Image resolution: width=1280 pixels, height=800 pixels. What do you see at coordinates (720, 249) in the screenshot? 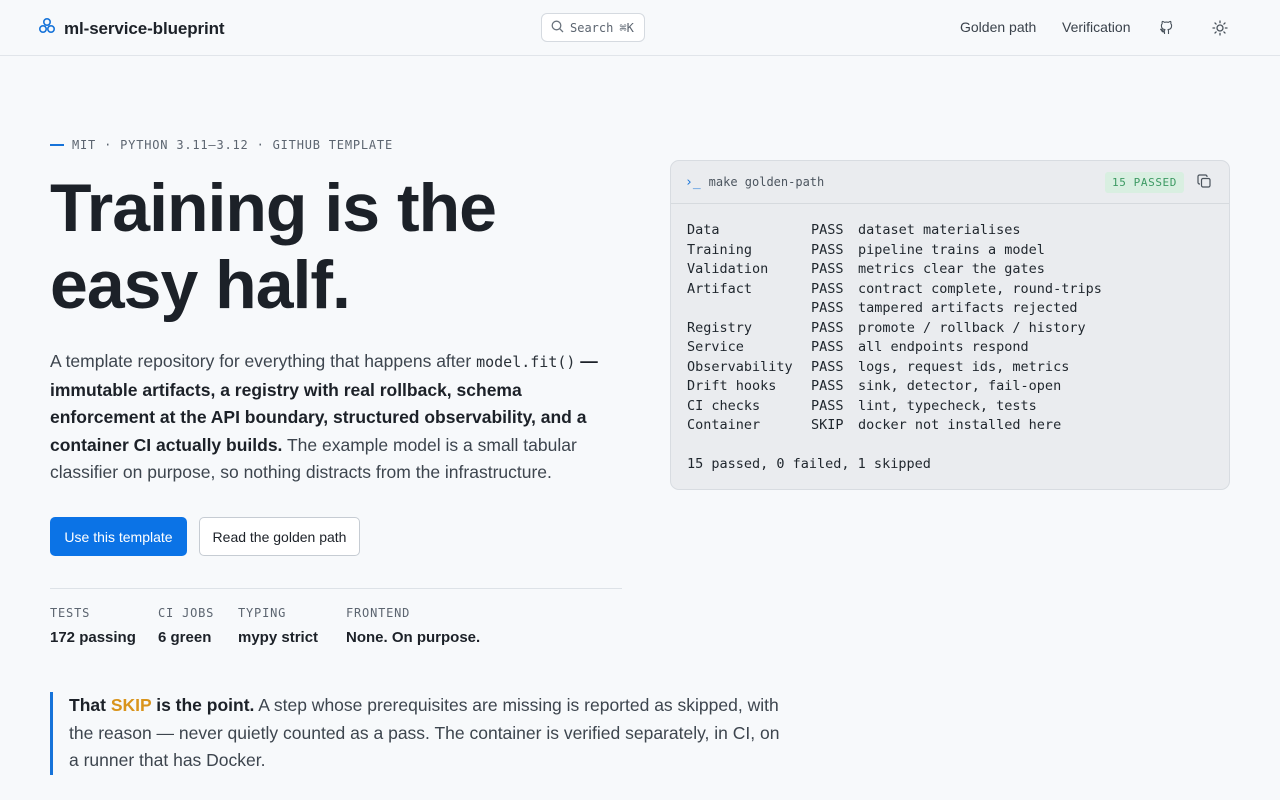
I see `row-step: Training` at bounding box center [720, 249].